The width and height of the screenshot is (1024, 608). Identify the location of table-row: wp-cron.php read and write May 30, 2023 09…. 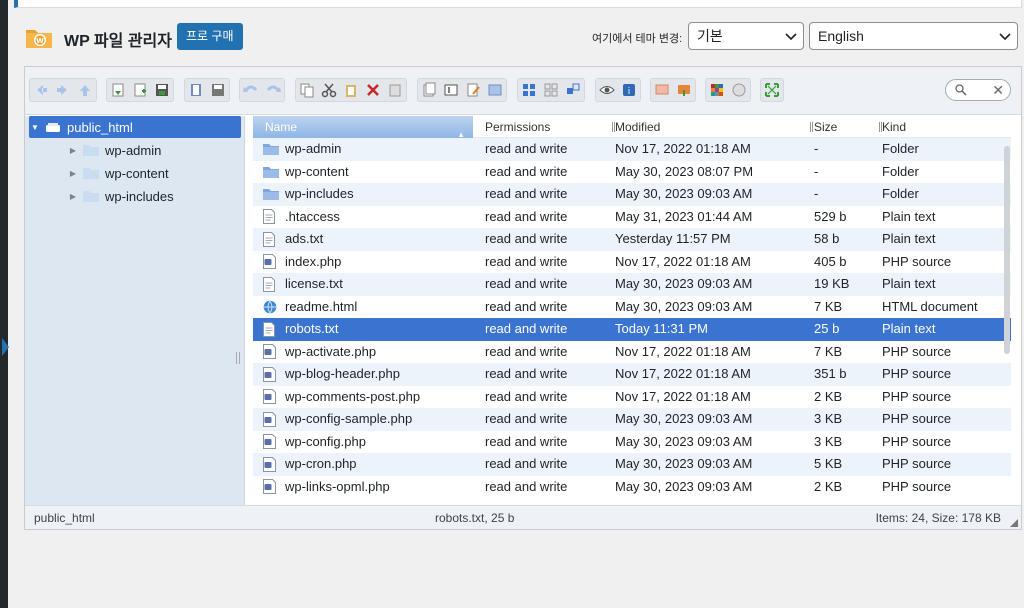
(632, 464).